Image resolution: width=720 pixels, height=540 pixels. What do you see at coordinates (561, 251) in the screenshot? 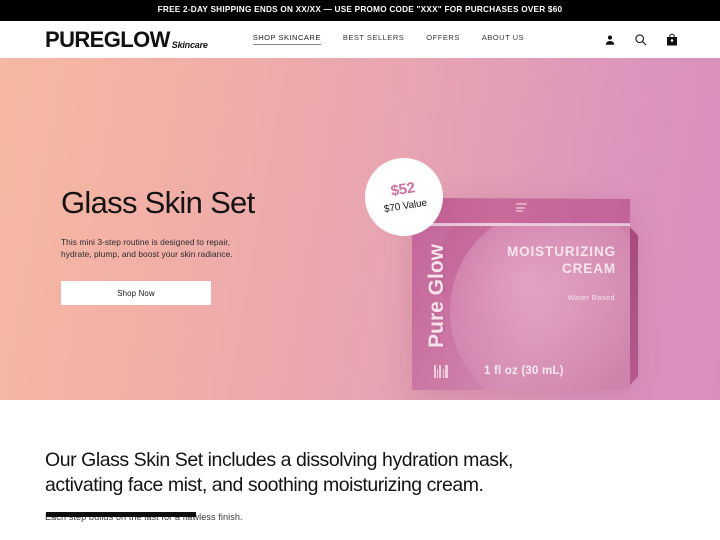
I see `product-name-line-1: MOISTURIZING` at bounding box center [561, 251].